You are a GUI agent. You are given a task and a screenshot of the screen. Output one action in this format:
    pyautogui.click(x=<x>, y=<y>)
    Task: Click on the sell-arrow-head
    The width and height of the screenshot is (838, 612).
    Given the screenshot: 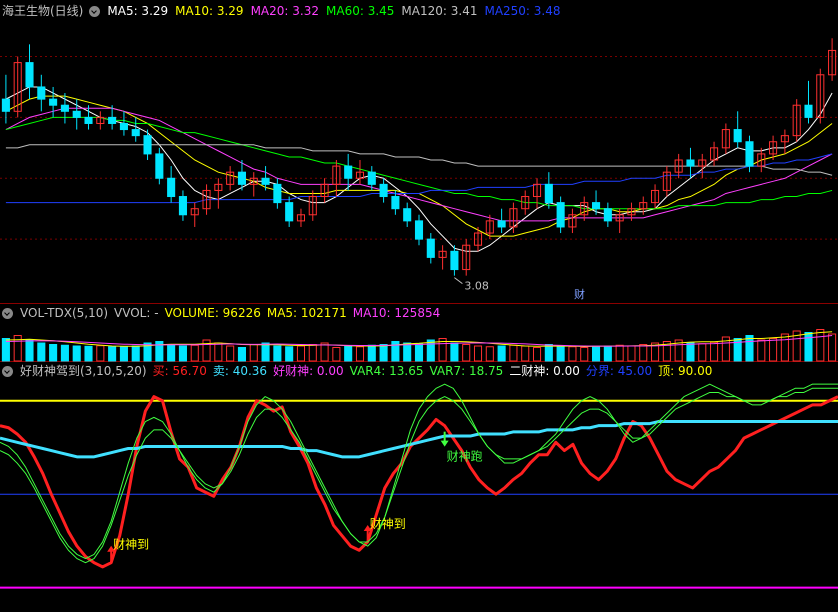 What is the action you would take?
    pyautogui.click(x=444, y=443)
    